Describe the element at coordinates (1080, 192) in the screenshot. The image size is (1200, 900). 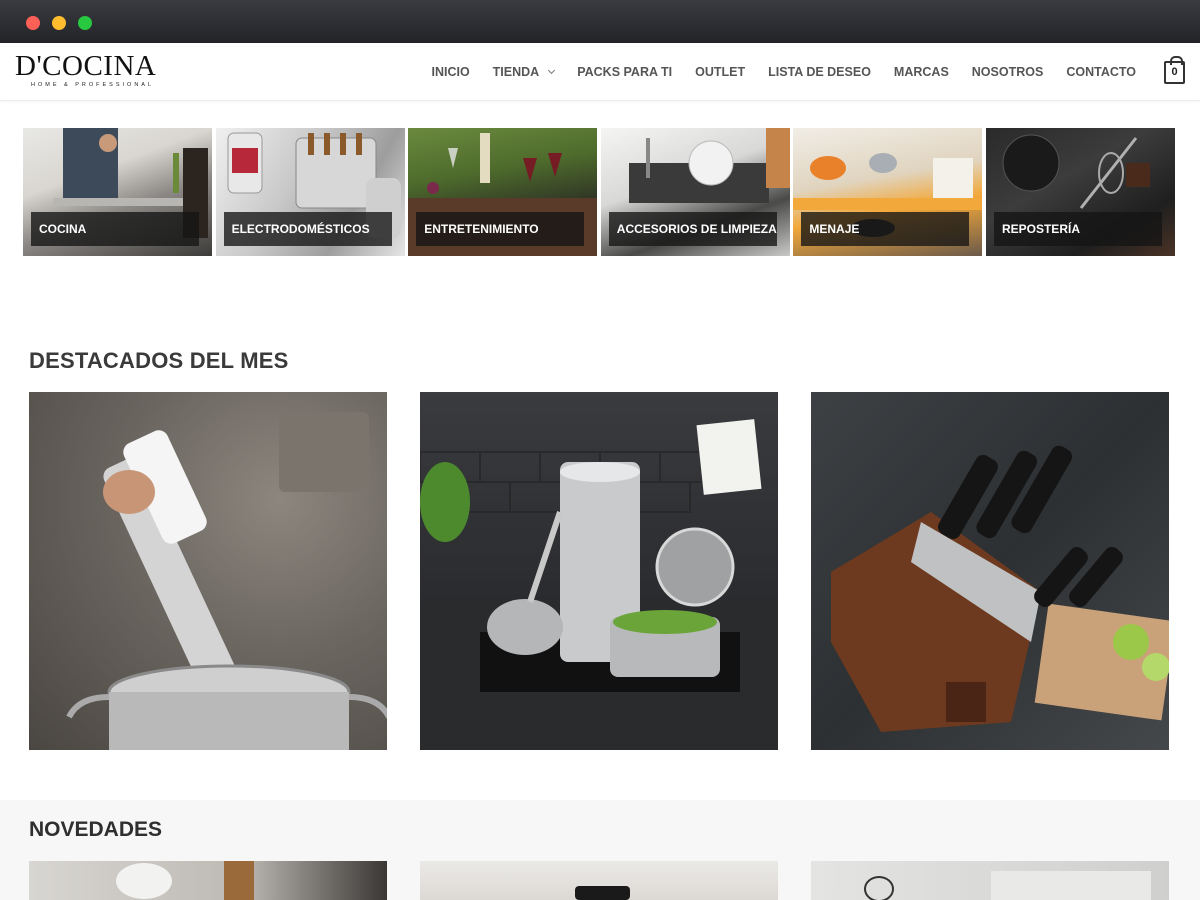
I see `category-tile-reposteria: REPOSTERÍA` at that location.